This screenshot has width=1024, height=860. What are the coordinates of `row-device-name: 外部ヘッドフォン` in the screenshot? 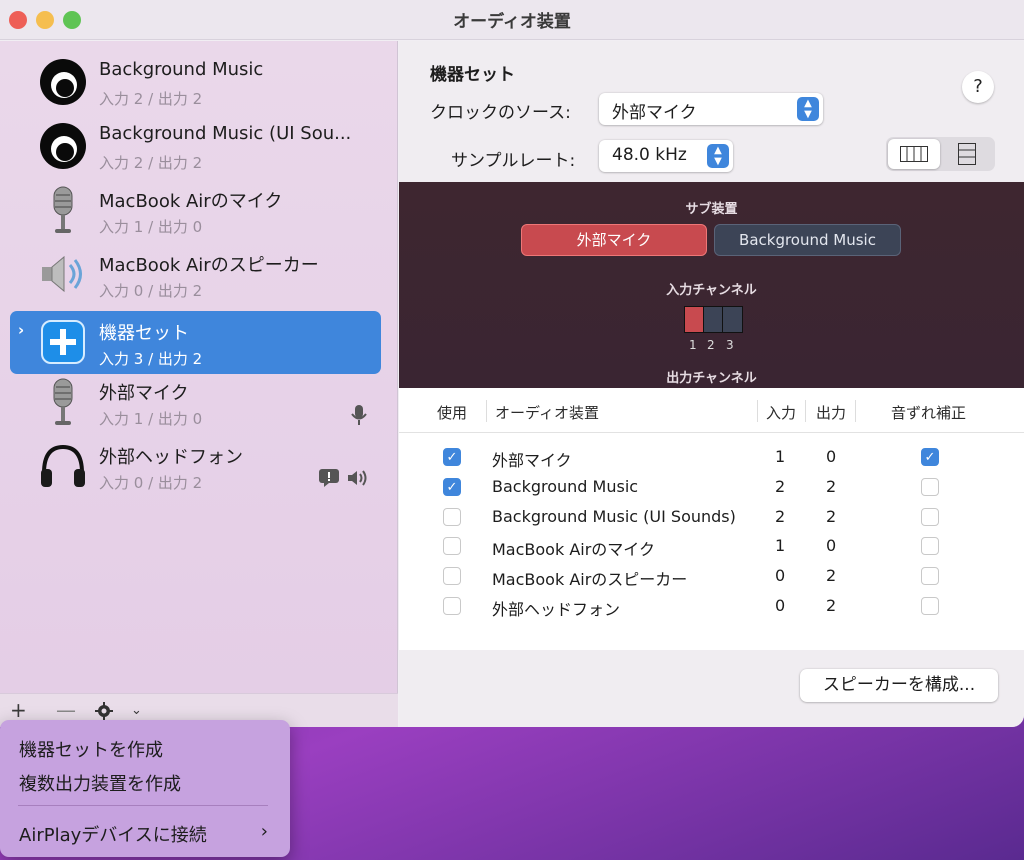 It's located at (556, 609).